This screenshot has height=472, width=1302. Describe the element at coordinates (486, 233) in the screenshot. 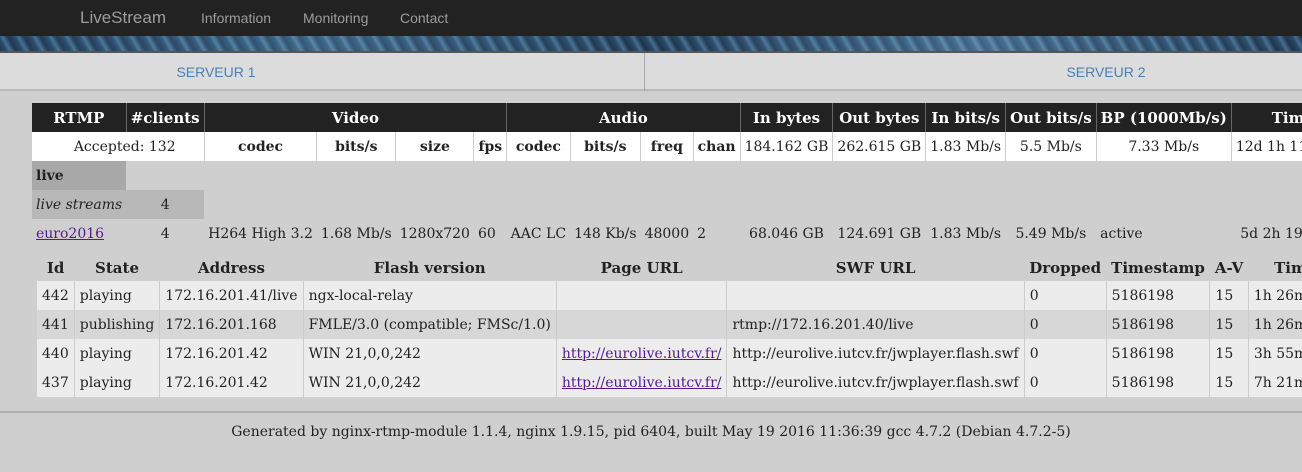

I see `stream-fps: 60` at that location.